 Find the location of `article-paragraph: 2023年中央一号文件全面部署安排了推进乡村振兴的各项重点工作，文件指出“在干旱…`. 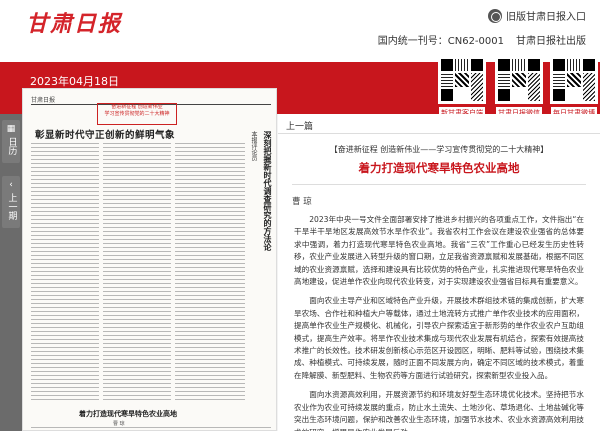

article-paragraph: 2023年中央一号文件全面部署安排了推进乡村振兴的各项重点工作，文件指出“在干旱… is located at coordinates (439, 251).